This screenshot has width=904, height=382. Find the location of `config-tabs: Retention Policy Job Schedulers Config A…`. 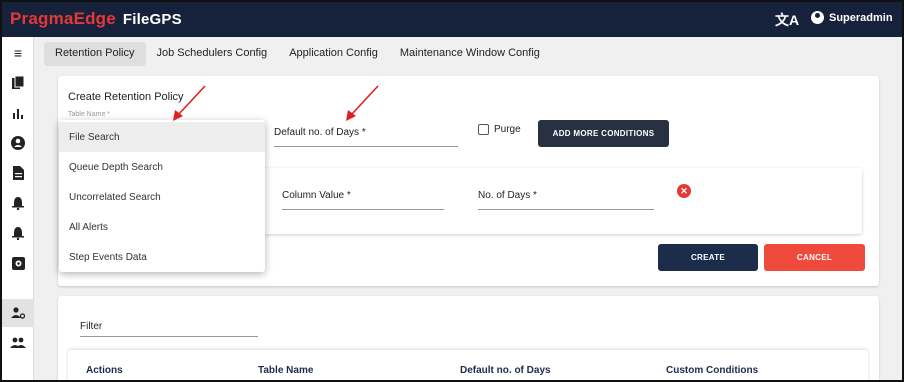

config-tabs: Retention Policy Job Schedulers Config A… is located at coordinates (297, 54).